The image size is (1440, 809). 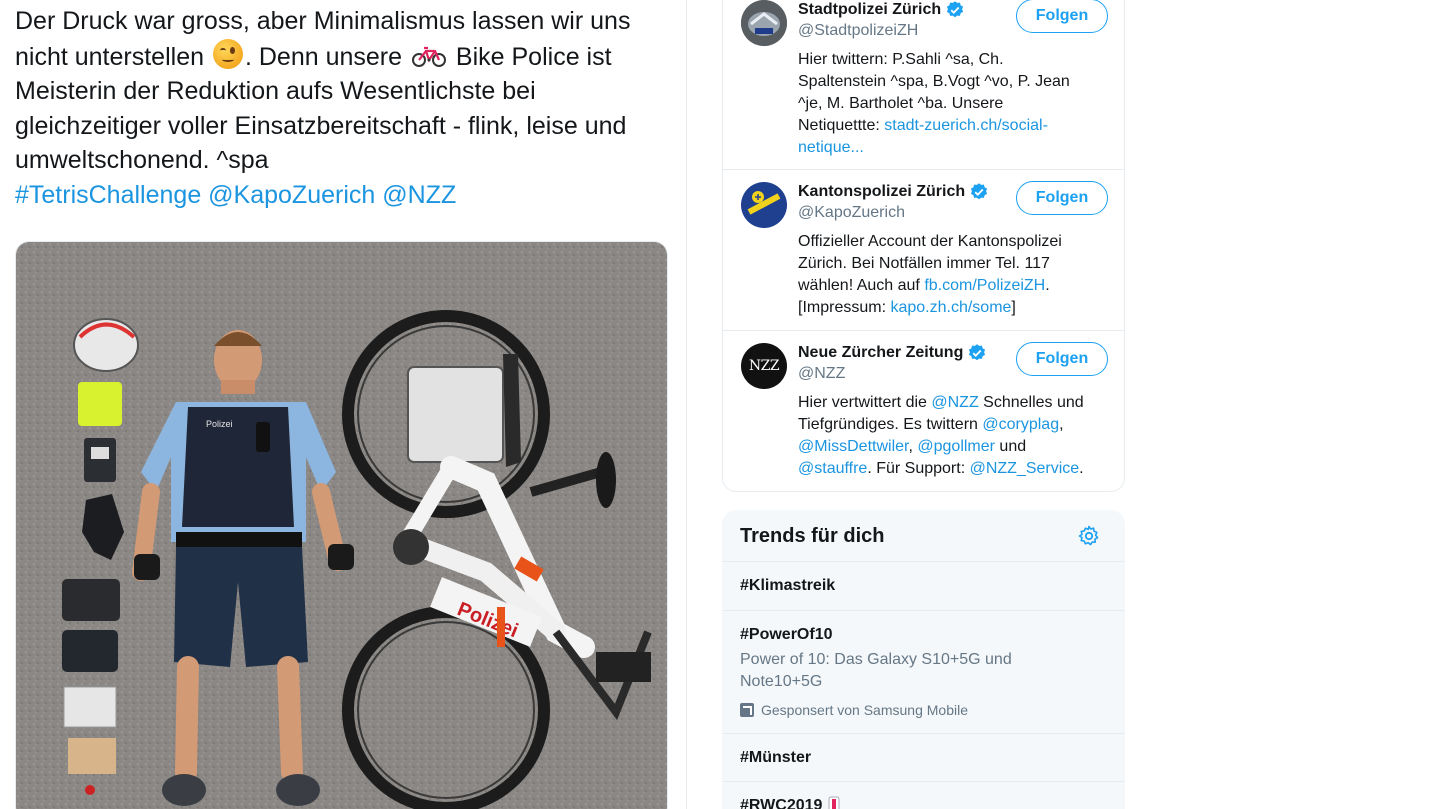 I want to click on trend-name: #RWC2019, so click(x=790, y=802).